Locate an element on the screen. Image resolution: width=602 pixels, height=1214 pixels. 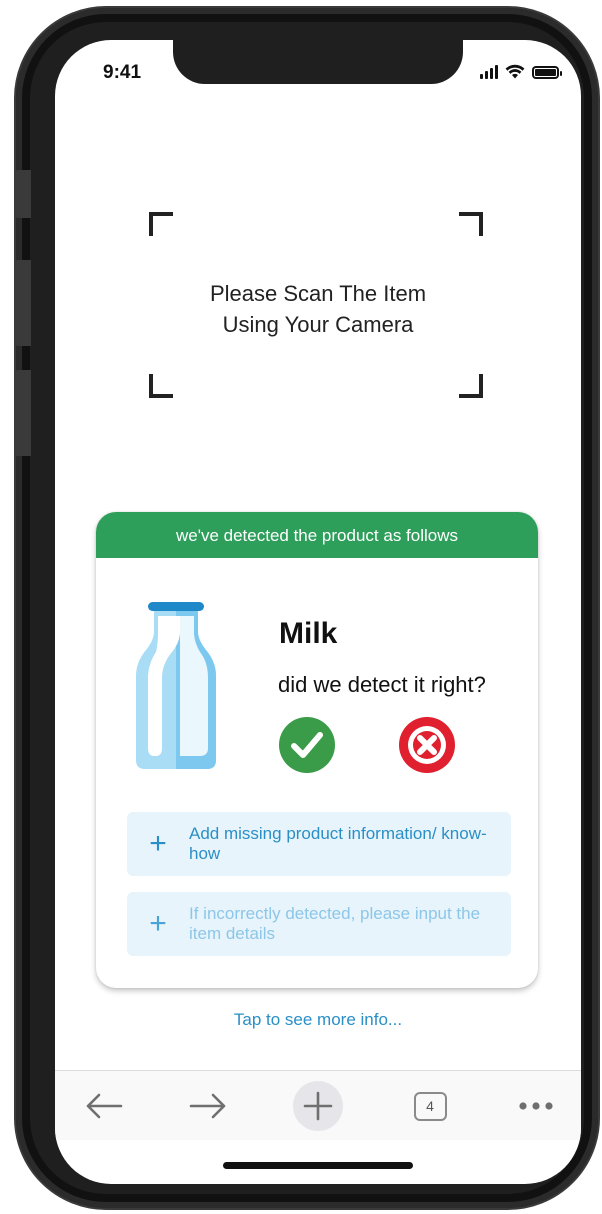
milk-bottle-icon is located at coordinates (176, 685).